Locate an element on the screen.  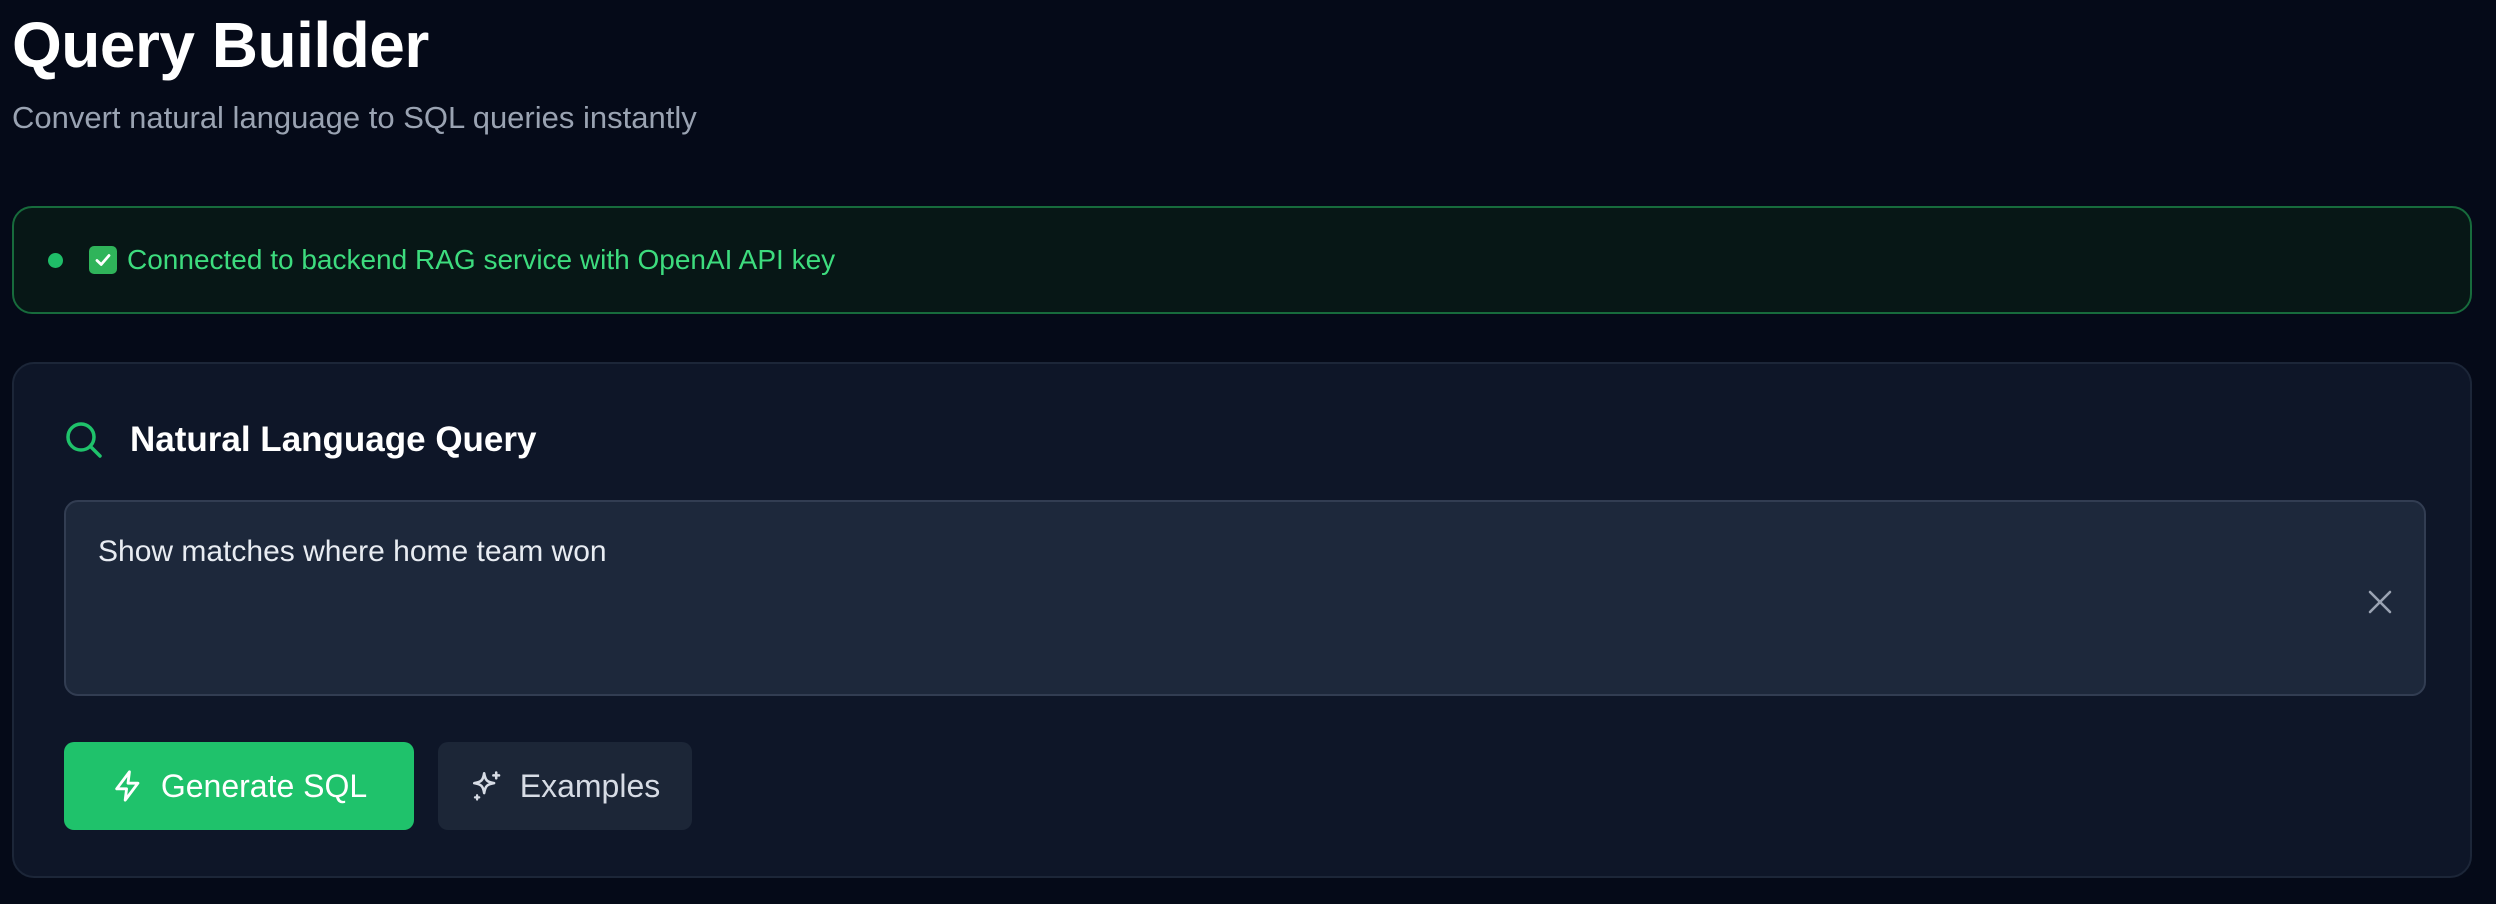
search-icon is located at coordinates (84, 440).